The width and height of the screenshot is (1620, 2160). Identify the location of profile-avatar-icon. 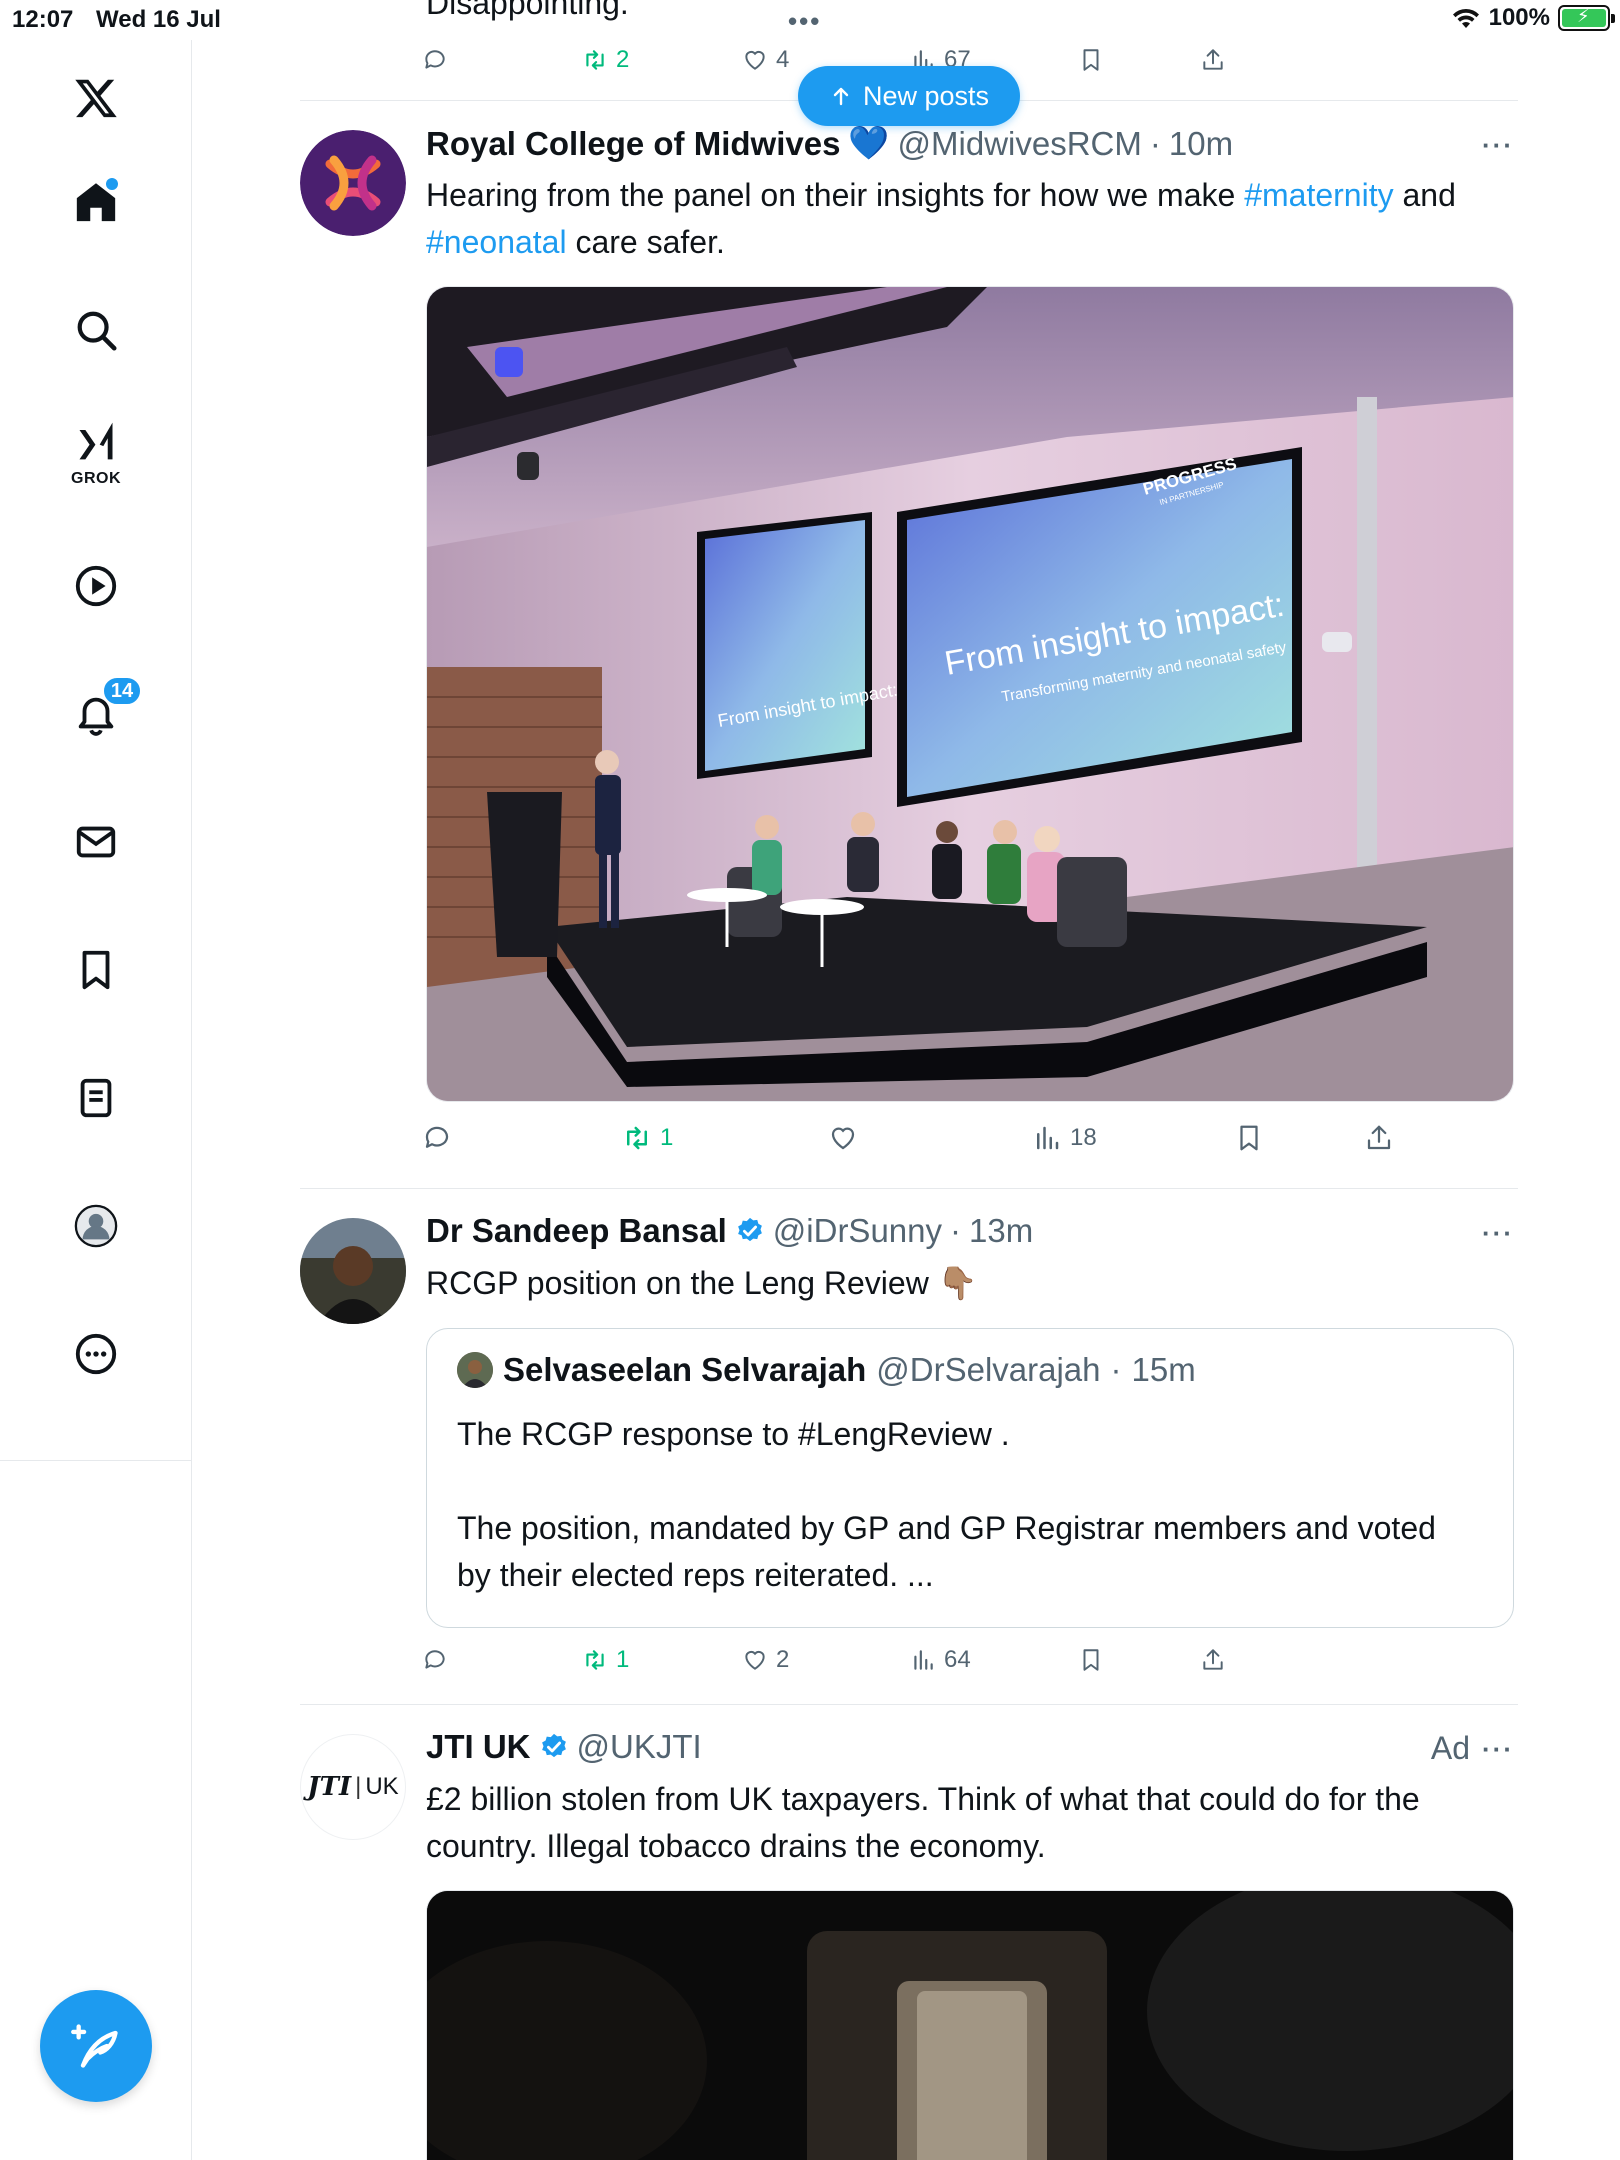
(96, 1226).